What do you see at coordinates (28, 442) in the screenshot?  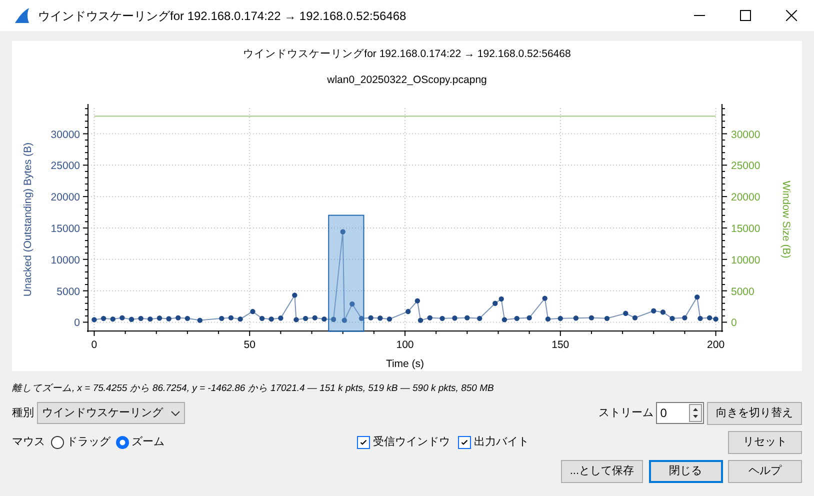 I see `mouse-label: マウス` at bounding box center [28, 442].